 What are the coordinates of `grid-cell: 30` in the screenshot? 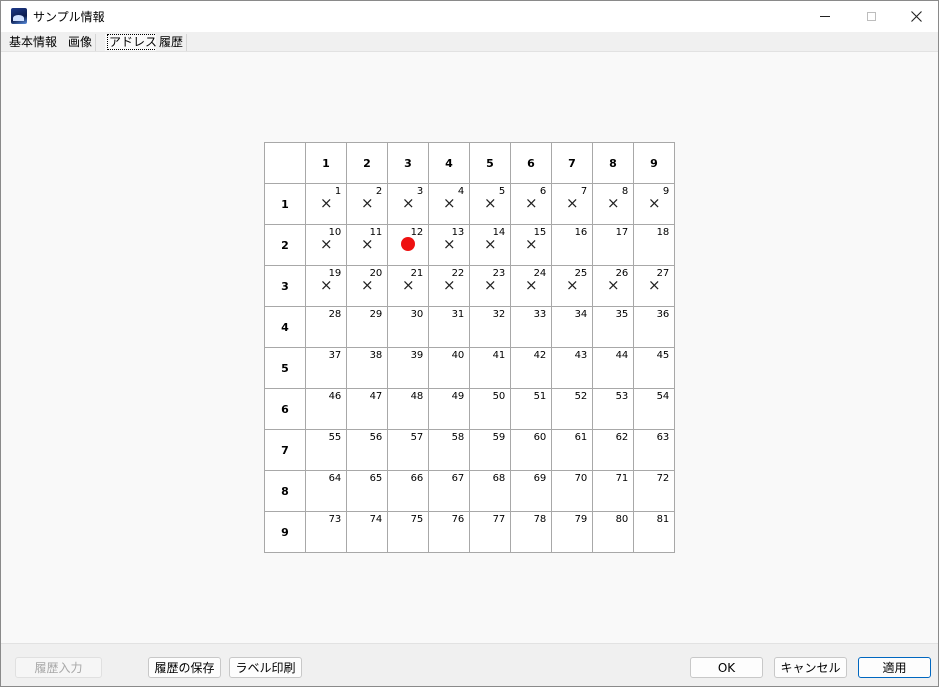 It's located at (408, 327).